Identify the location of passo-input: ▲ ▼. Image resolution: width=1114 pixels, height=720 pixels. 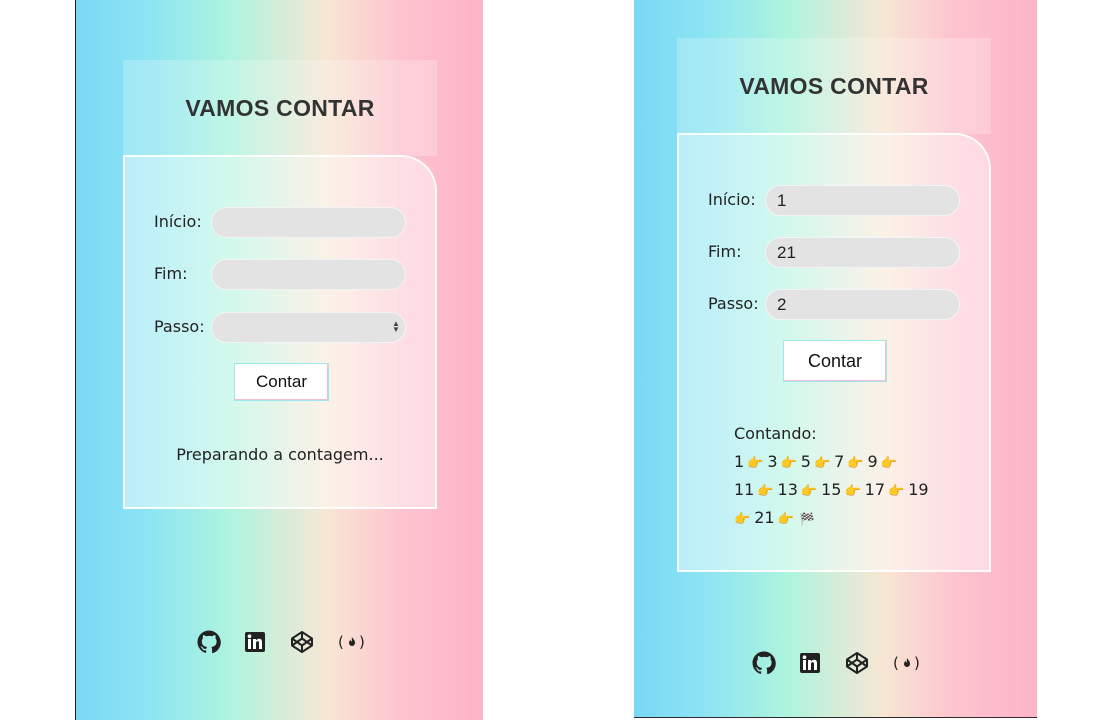
(308, 327).